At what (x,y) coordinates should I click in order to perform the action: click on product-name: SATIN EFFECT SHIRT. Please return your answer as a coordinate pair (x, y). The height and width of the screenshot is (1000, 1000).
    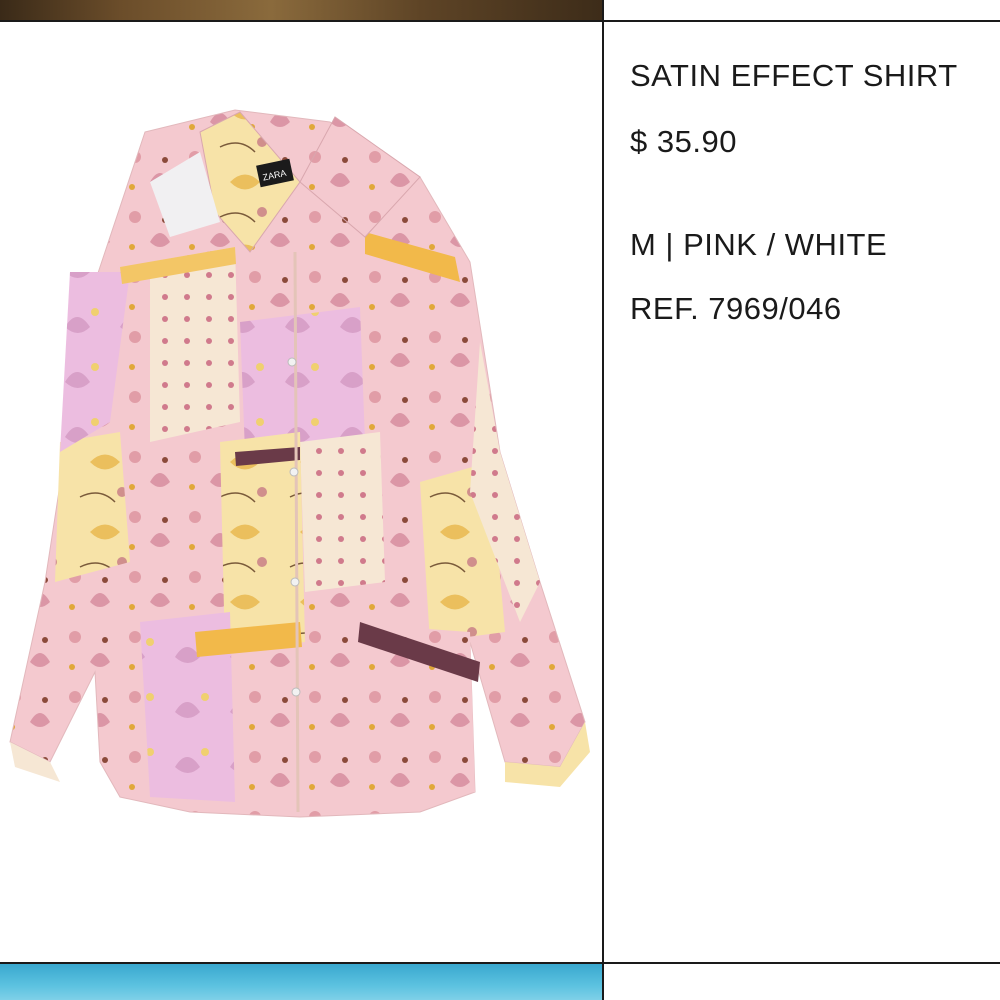
    Looking at the image, I should click on (794, 76).